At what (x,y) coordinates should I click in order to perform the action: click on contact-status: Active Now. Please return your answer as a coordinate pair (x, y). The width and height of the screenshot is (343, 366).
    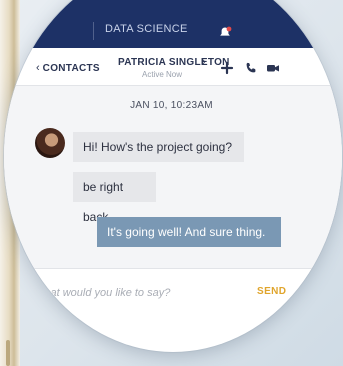
    Looking at the image, I should click on (162, 74).